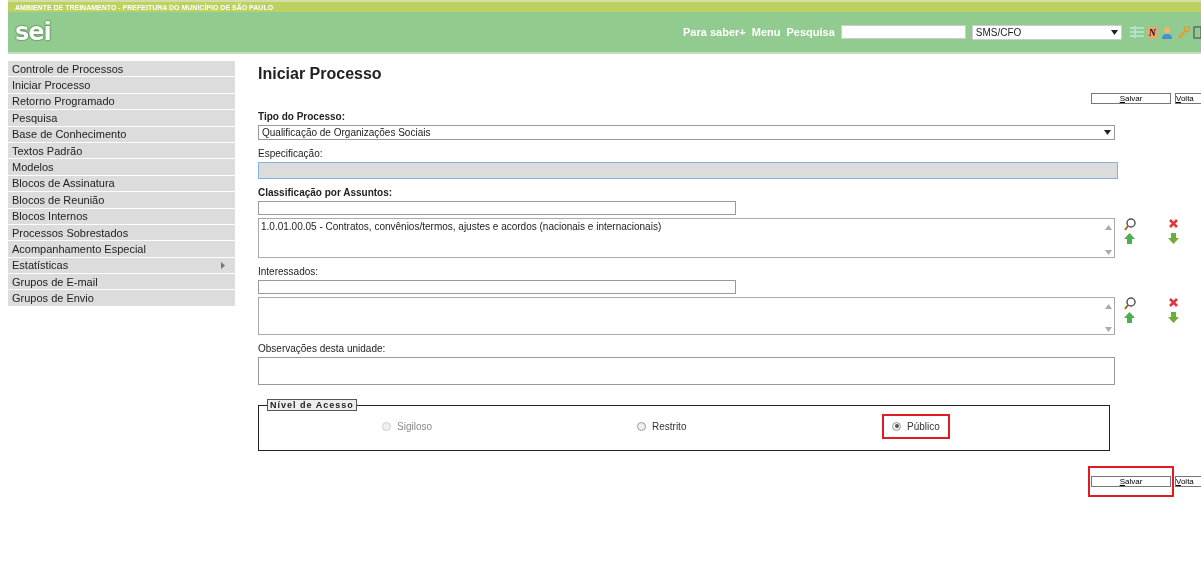 The height and width of the screenshot is (585, 1201). What do you see at coordinates (121, 69) in the screenshot?
I see `menu-item: Controle de Processos` at bounding box center [121, 69].